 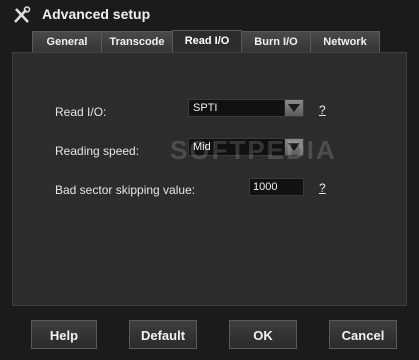 I want to click on tab-general: General, so click(x=67, y=41).